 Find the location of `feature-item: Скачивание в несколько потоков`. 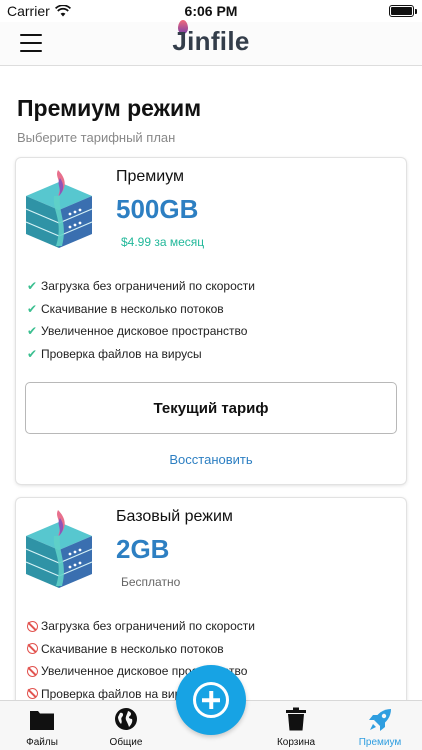

feature-item: Скачивание в несколько потоков is located at coordinates (139, 649).